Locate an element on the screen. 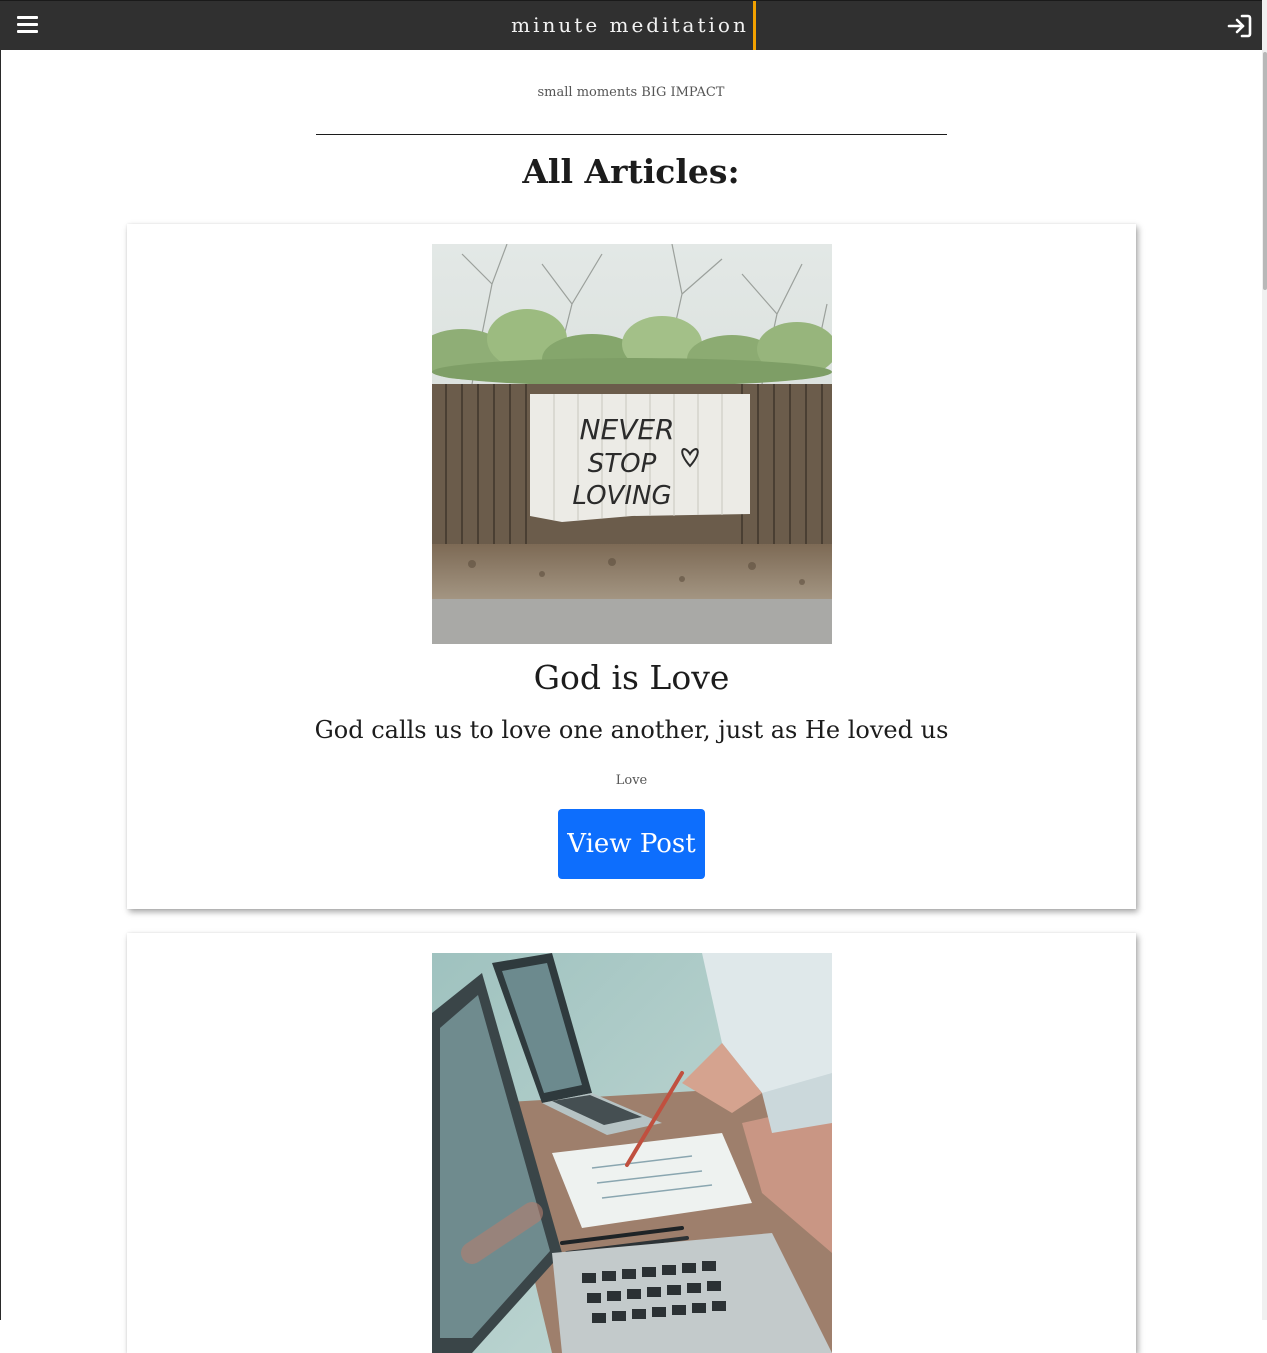 The height and width of the screenshot is (1353, 1267). header-divider is located at coordinates (631, 134).